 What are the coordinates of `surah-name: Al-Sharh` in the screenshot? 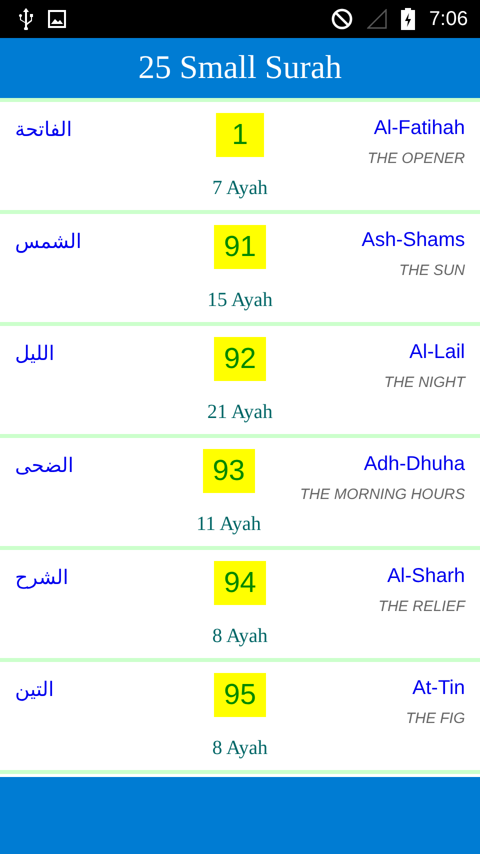 It's located at (426, 576).